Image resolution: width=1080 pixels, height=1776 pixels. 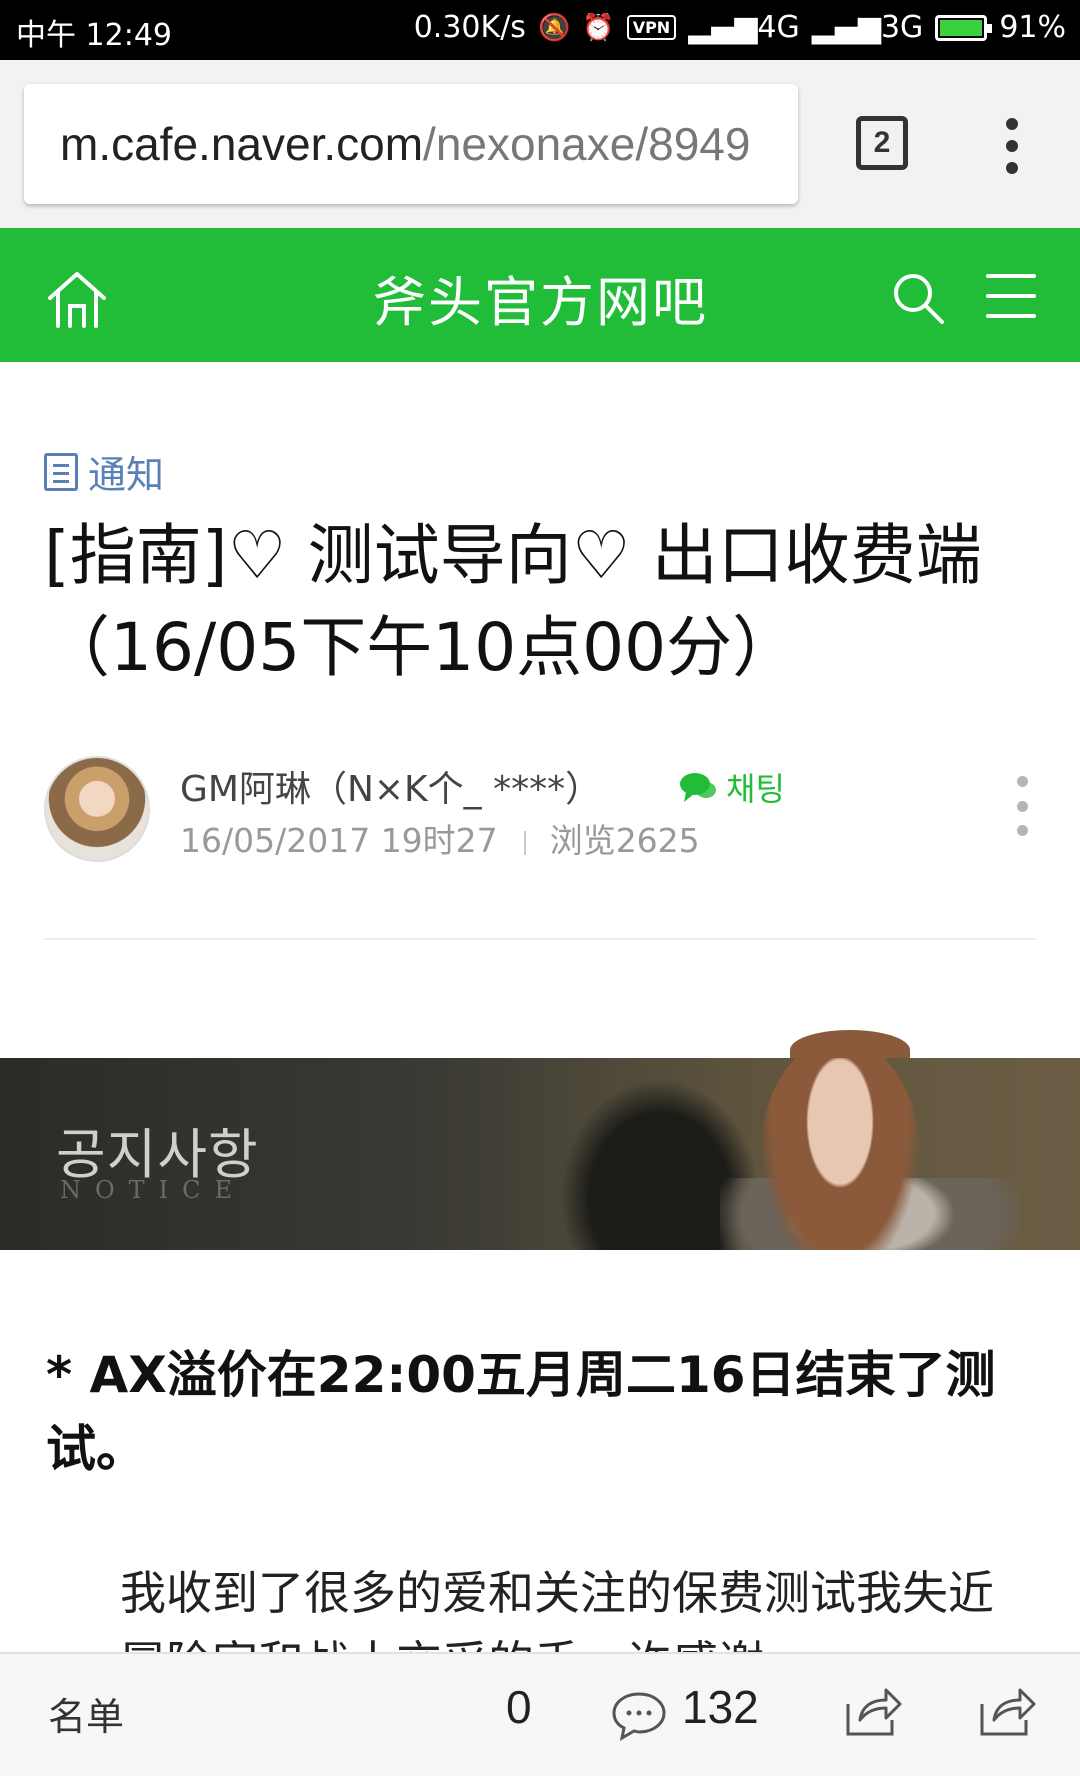 I want to click on bottom-action-bar: 名单 0 132, so click(x=540, y=1714).